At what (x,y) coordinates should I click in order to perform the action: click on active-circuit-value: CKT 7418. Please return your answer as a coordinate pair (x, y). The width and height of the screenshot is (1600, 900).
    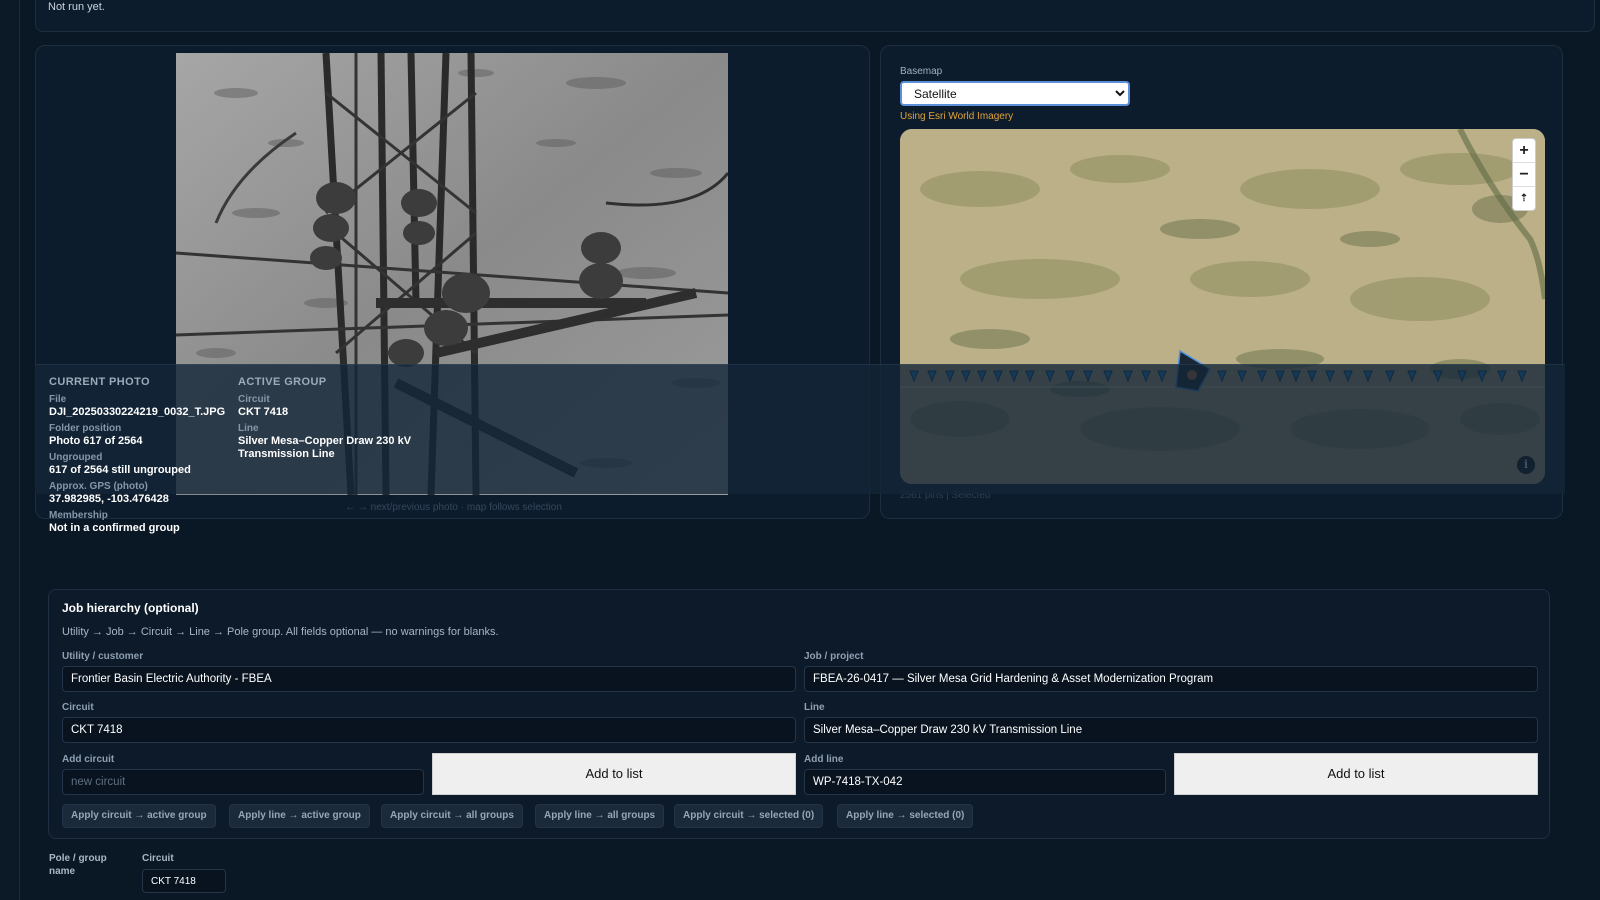
    Looking at the image, I should click on (263, 412).